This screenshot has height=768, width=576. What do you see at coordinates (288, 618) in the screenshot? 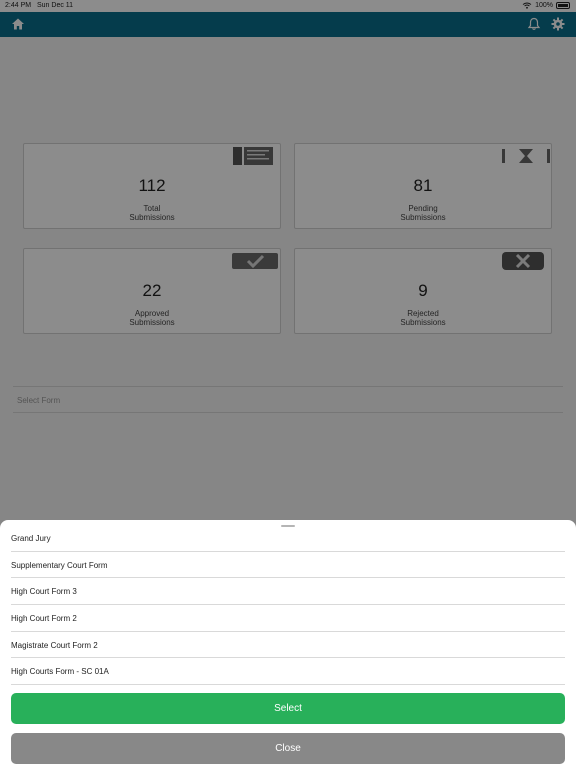
I see `form-option-high-court-form-2: High Court Form 2` at bounding box center [288, 618].